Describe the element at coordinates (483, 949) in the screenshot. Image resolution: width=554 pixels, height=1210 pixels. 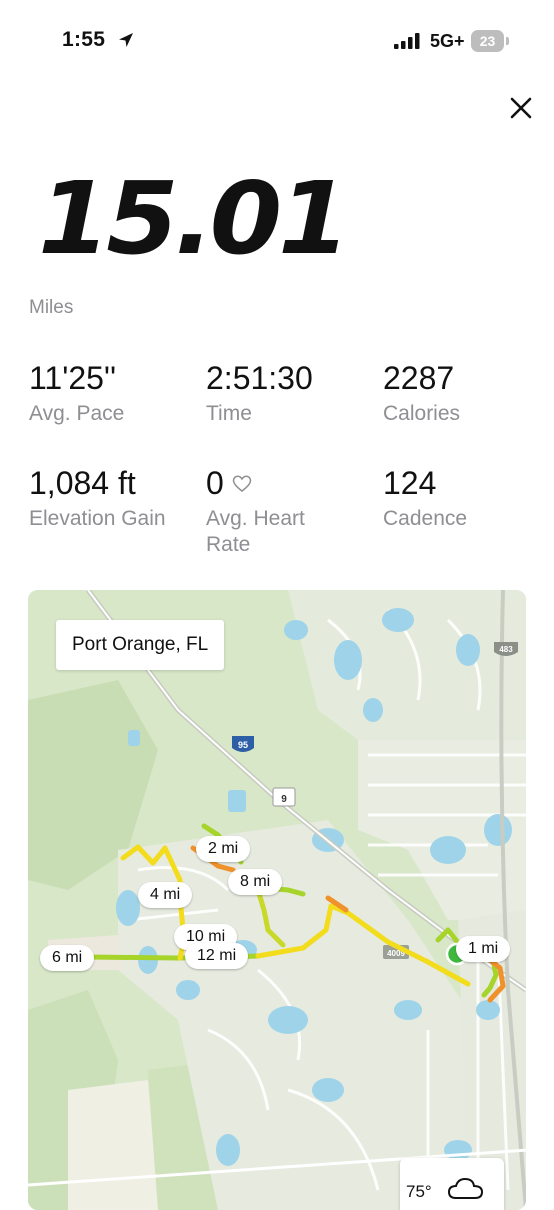
I see `mile-marker-1: 1 mi` at that location.